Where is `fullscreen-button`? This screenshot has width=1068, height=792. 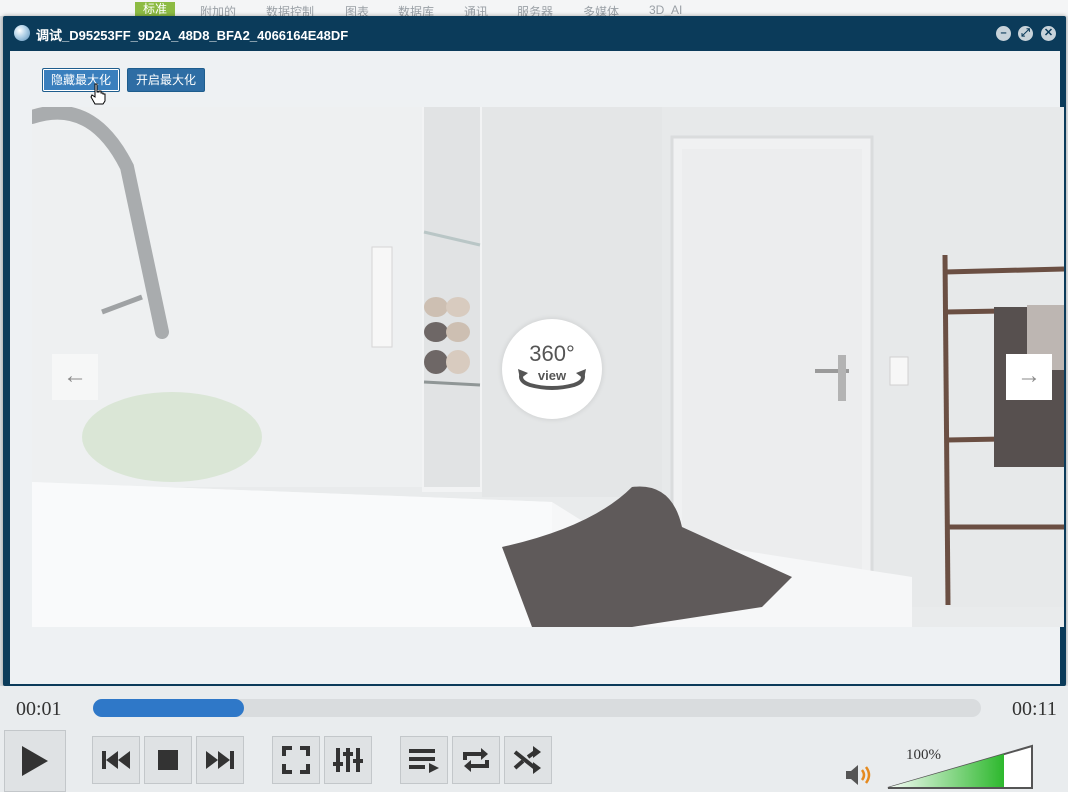
fullscreen-button is located at coordinates (296, 760).